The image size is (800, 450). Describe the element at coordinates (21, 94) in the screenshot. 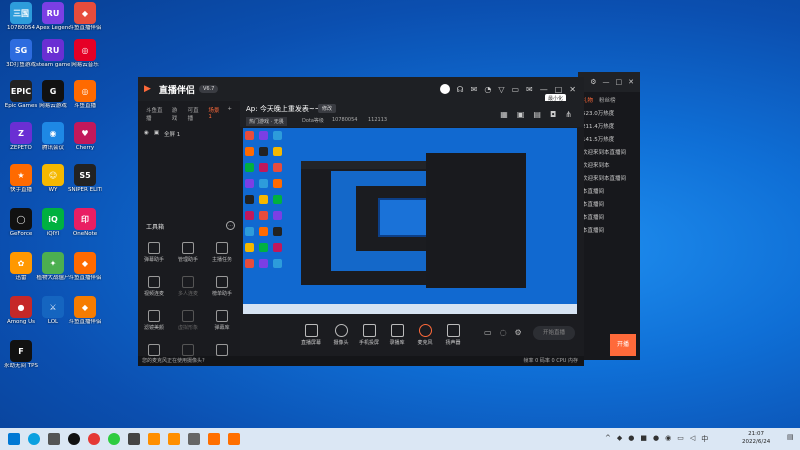

I see `desktop-icon: EPIC Epic Games` at that location.